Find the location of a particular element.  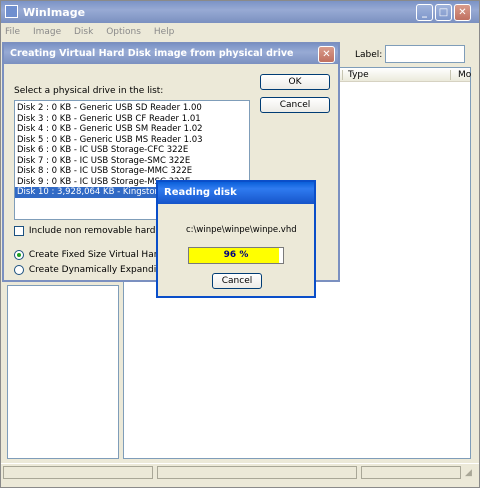

reading-disk-title-bar: Reading disk is located at coordinates (236, 193).